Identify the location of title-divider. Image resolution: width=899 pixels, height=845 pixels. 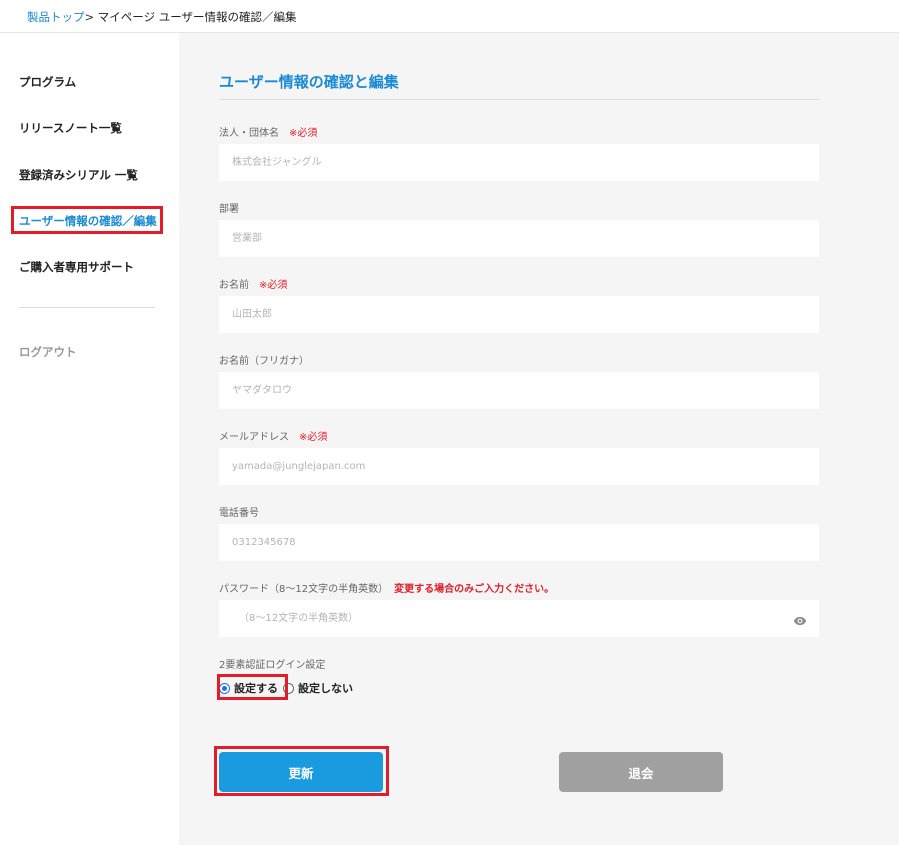
(519, 99).